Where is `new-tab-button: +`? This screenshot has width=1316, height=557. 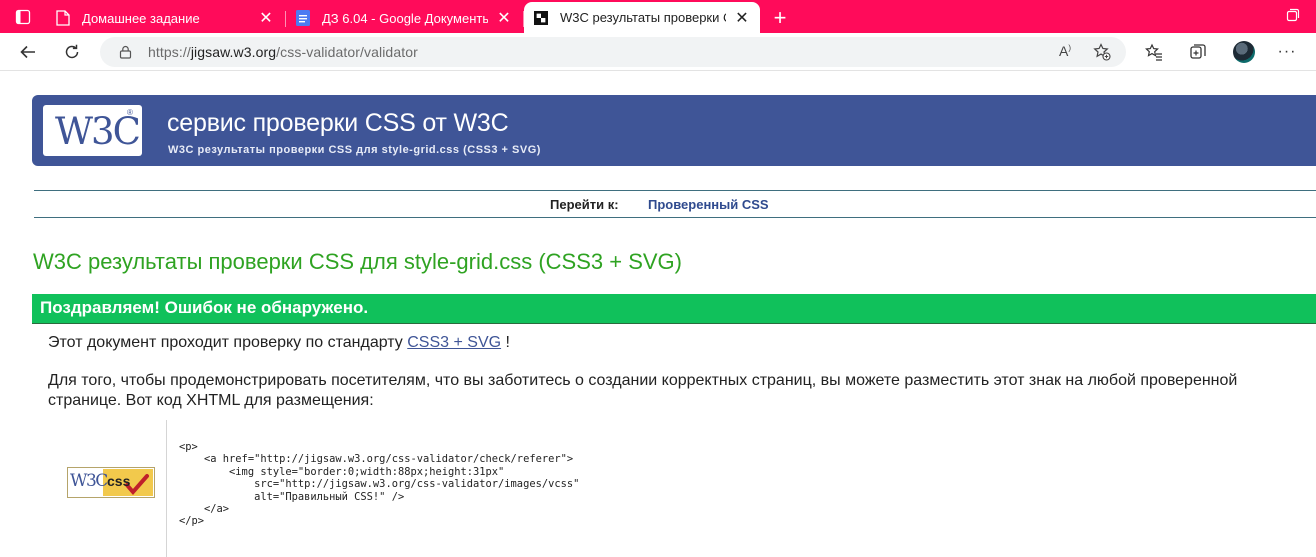 new-tab-button: + is located at coordinates (780, 18).